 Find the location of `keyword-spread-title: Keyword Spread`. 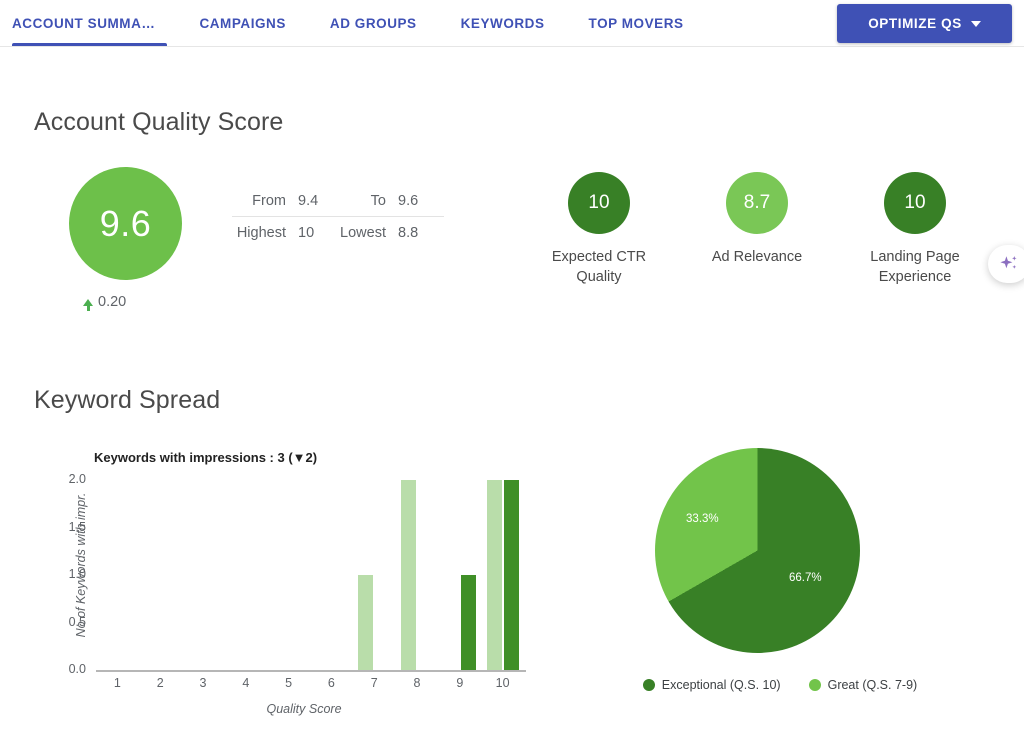

keyword-spread-title: Keyword Spread is located at coordinates (127, 400).